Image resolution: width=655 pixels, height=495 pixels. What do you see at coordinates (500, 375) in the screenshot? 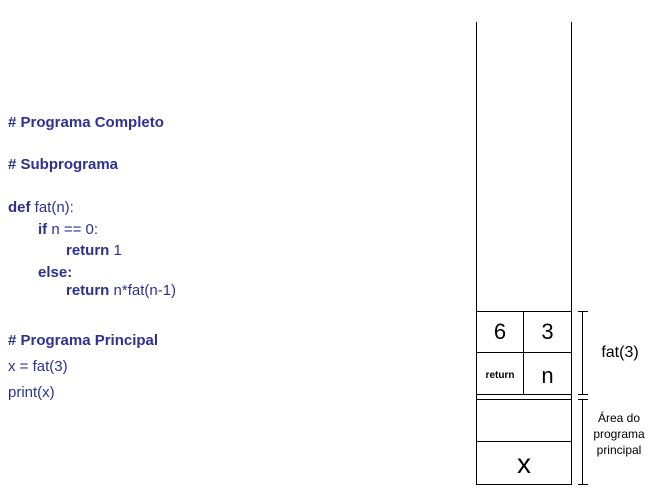
I see `fat-return-label: return` at bounding box center [500, 375].